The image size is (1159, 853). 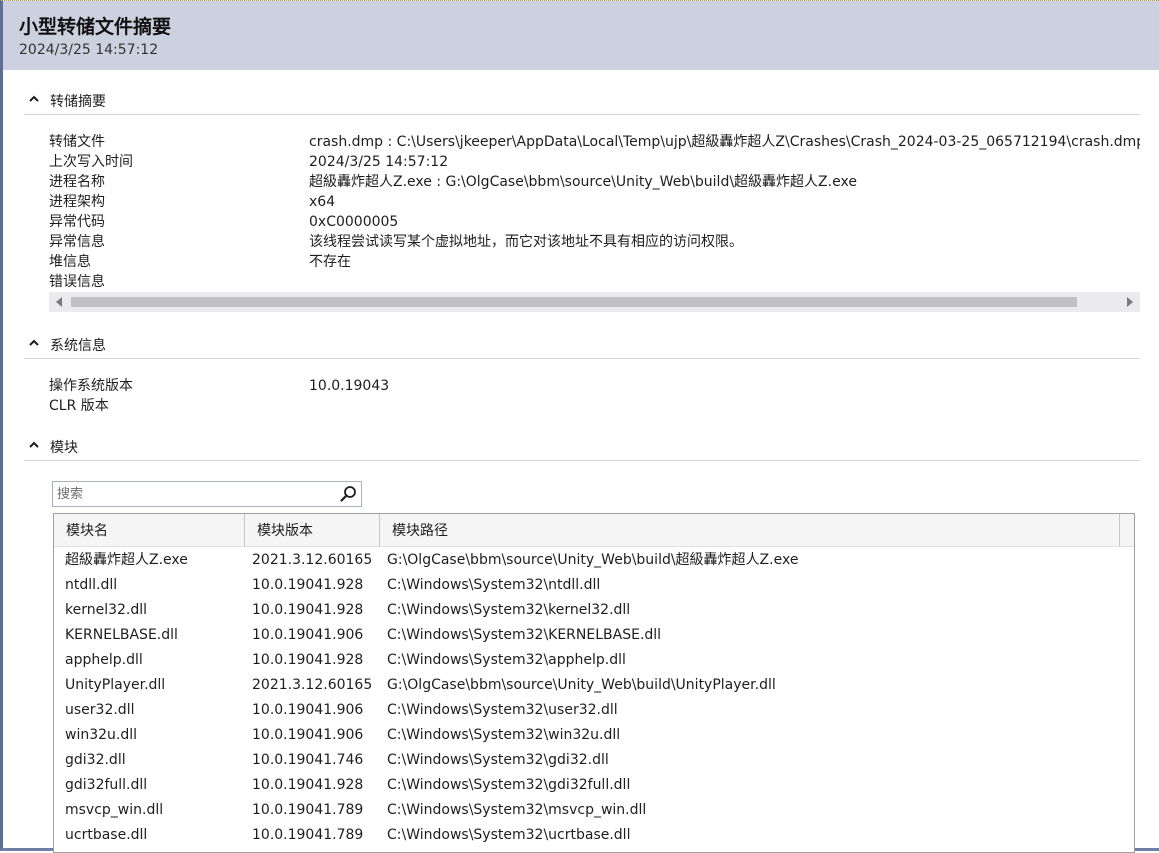 I want to click on table-header: 模块名 模块版本 模块路径, so click(x=594, y=530).